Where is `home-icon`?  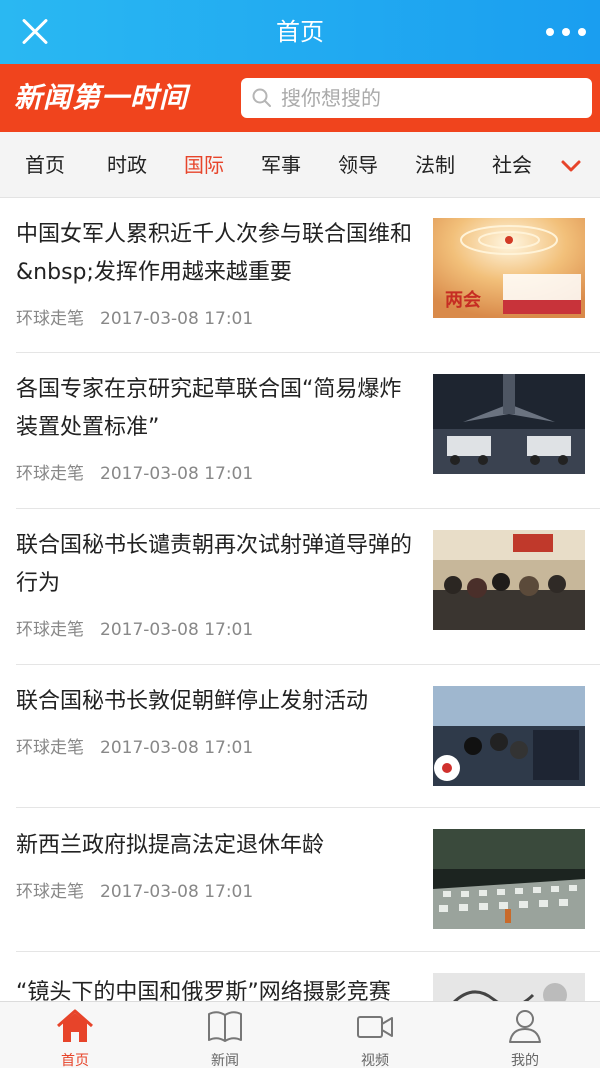
home-icon is located at coordinates (75, 1025).